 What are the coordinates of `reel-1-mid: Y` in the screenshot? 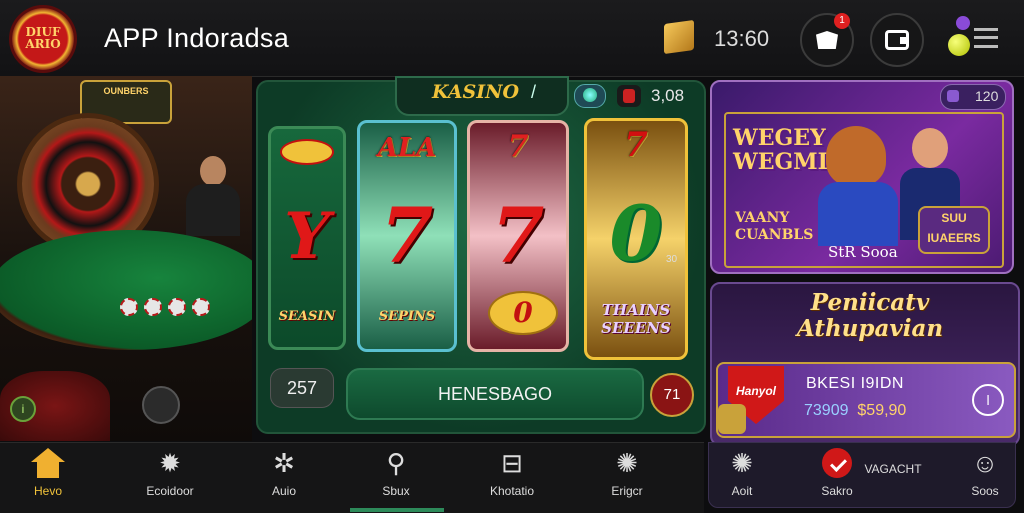 It's located at (307, 236).